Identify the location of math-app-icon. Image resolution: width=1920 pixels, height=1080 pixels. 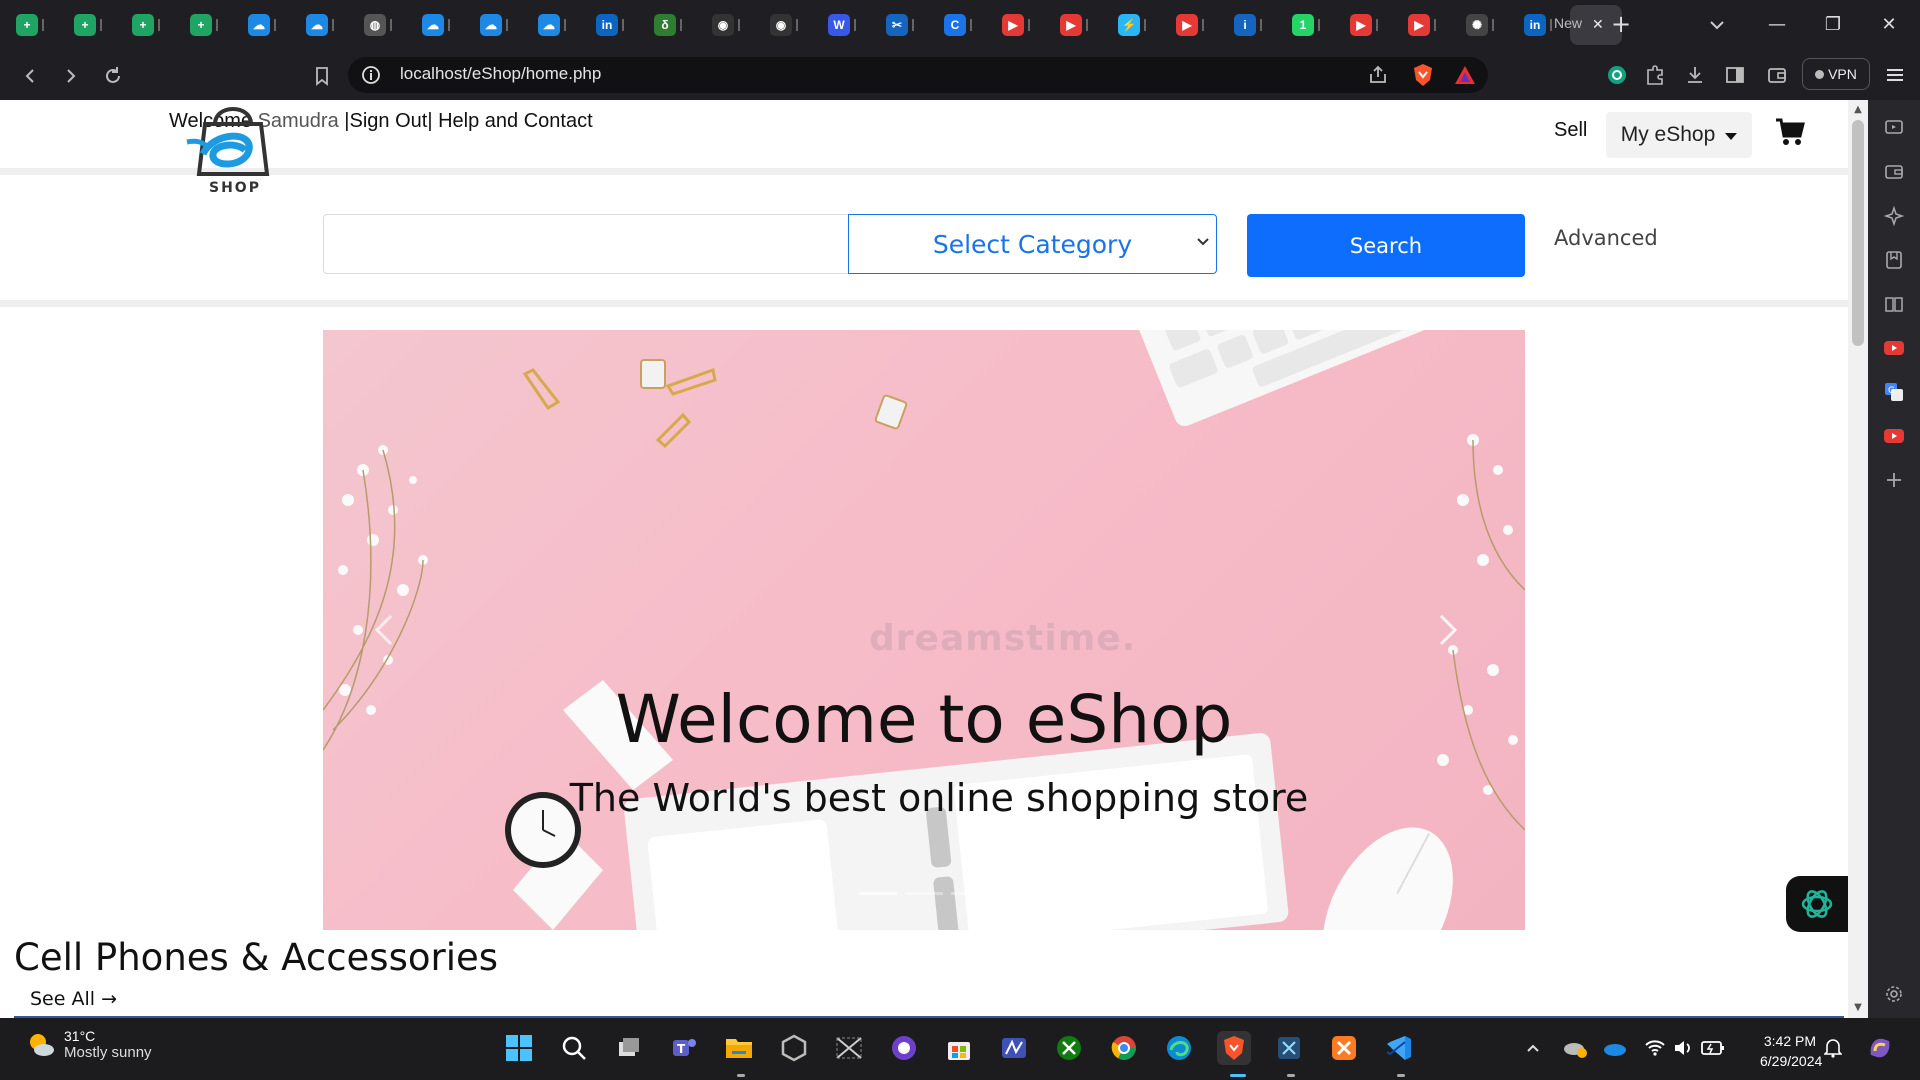
(1014, 1048).